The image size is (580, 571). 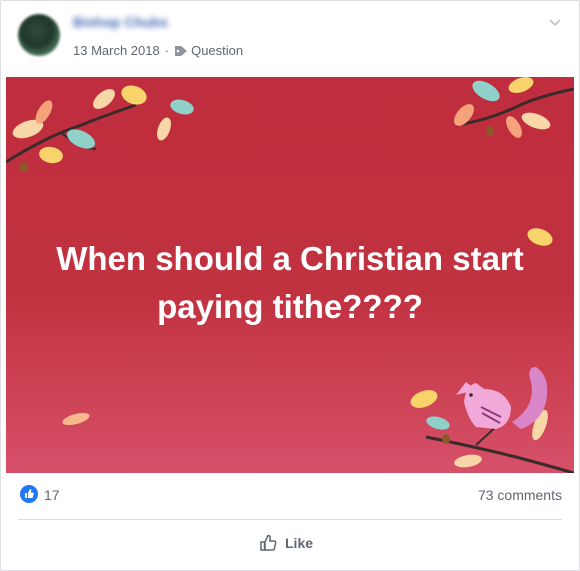 What do you see at coordinates (116, 50) in the screenshot?
I see `post-date: 13 March 2018` at bounding box center [116, 50].